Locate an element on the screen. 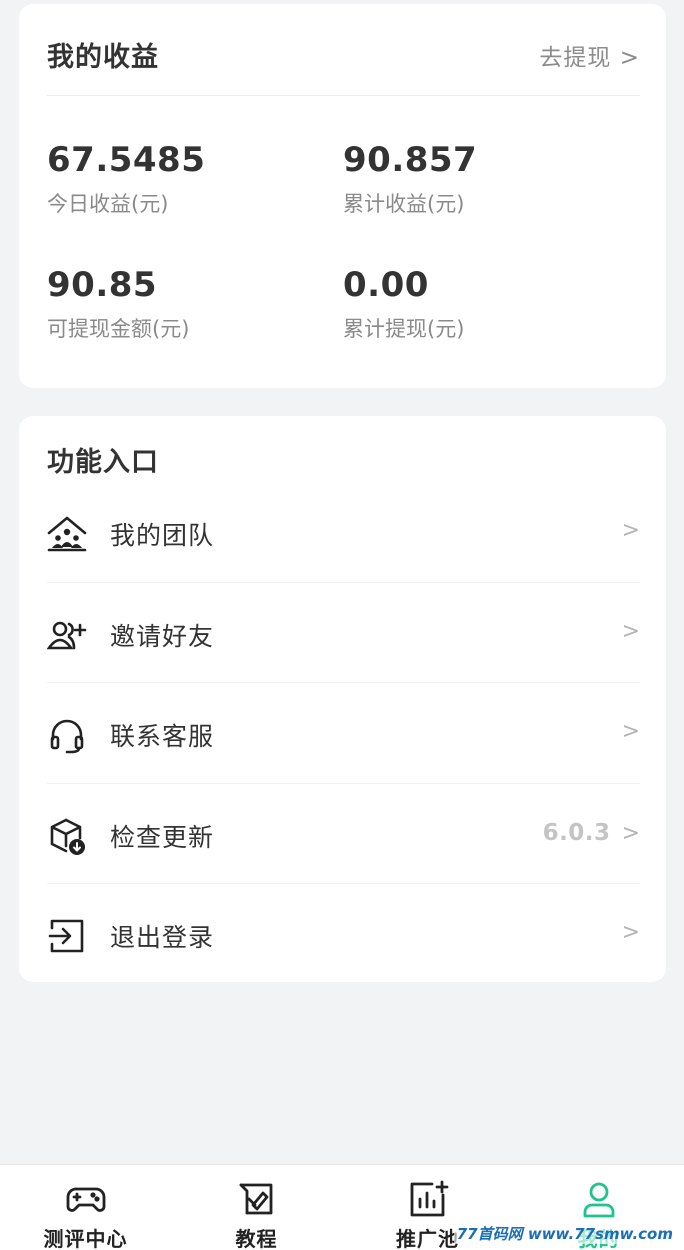  total-earnings-value: 90.857 is located at coordinates (410, 160).